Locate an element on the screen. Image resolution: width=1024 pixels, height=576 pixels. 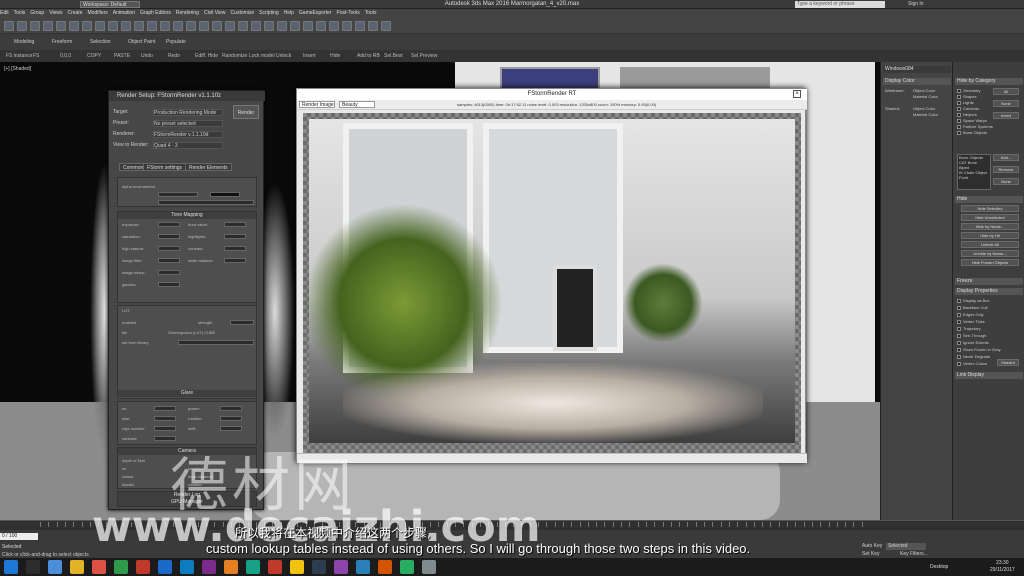
display-prop-3: Vertex Ticks is located at coordinates (971, 321).